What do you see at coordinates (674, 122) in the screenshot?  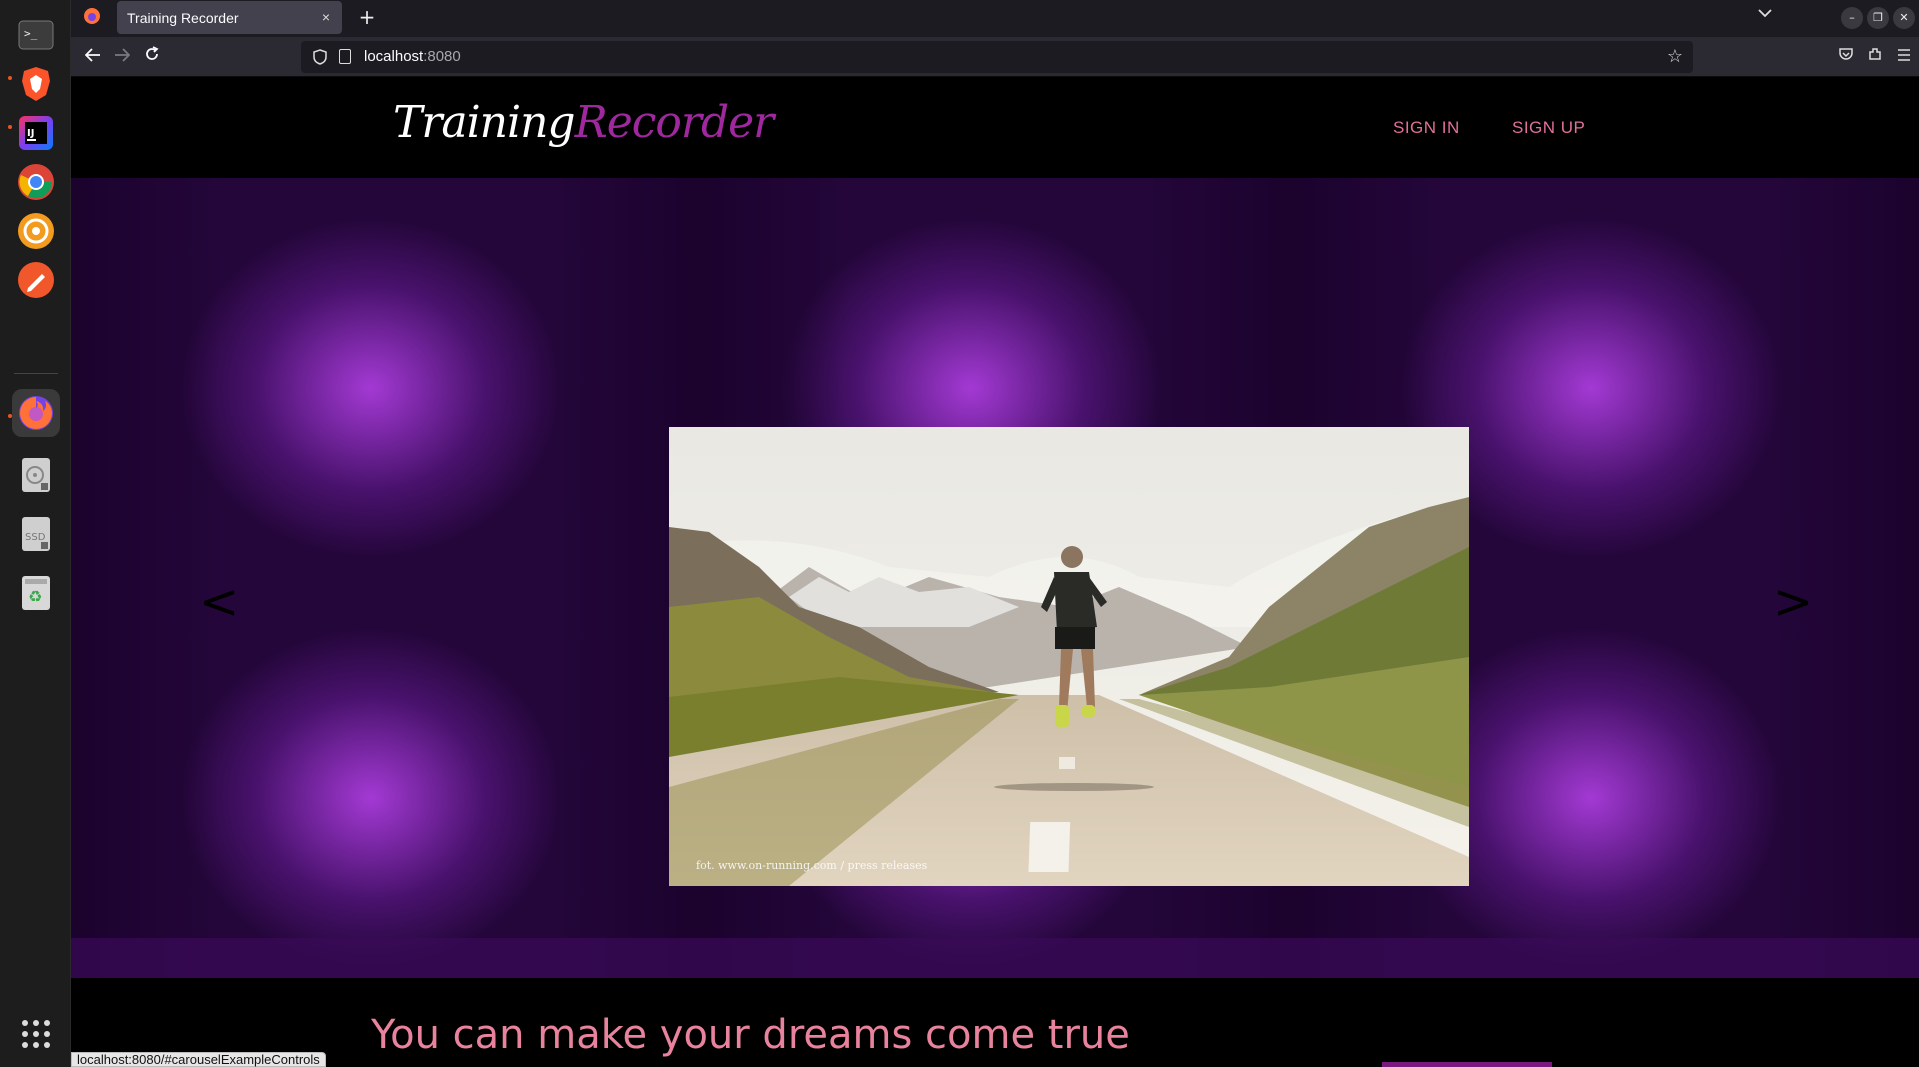 I see `logo-recorder: Recorder` at bounding box center [674, 122].